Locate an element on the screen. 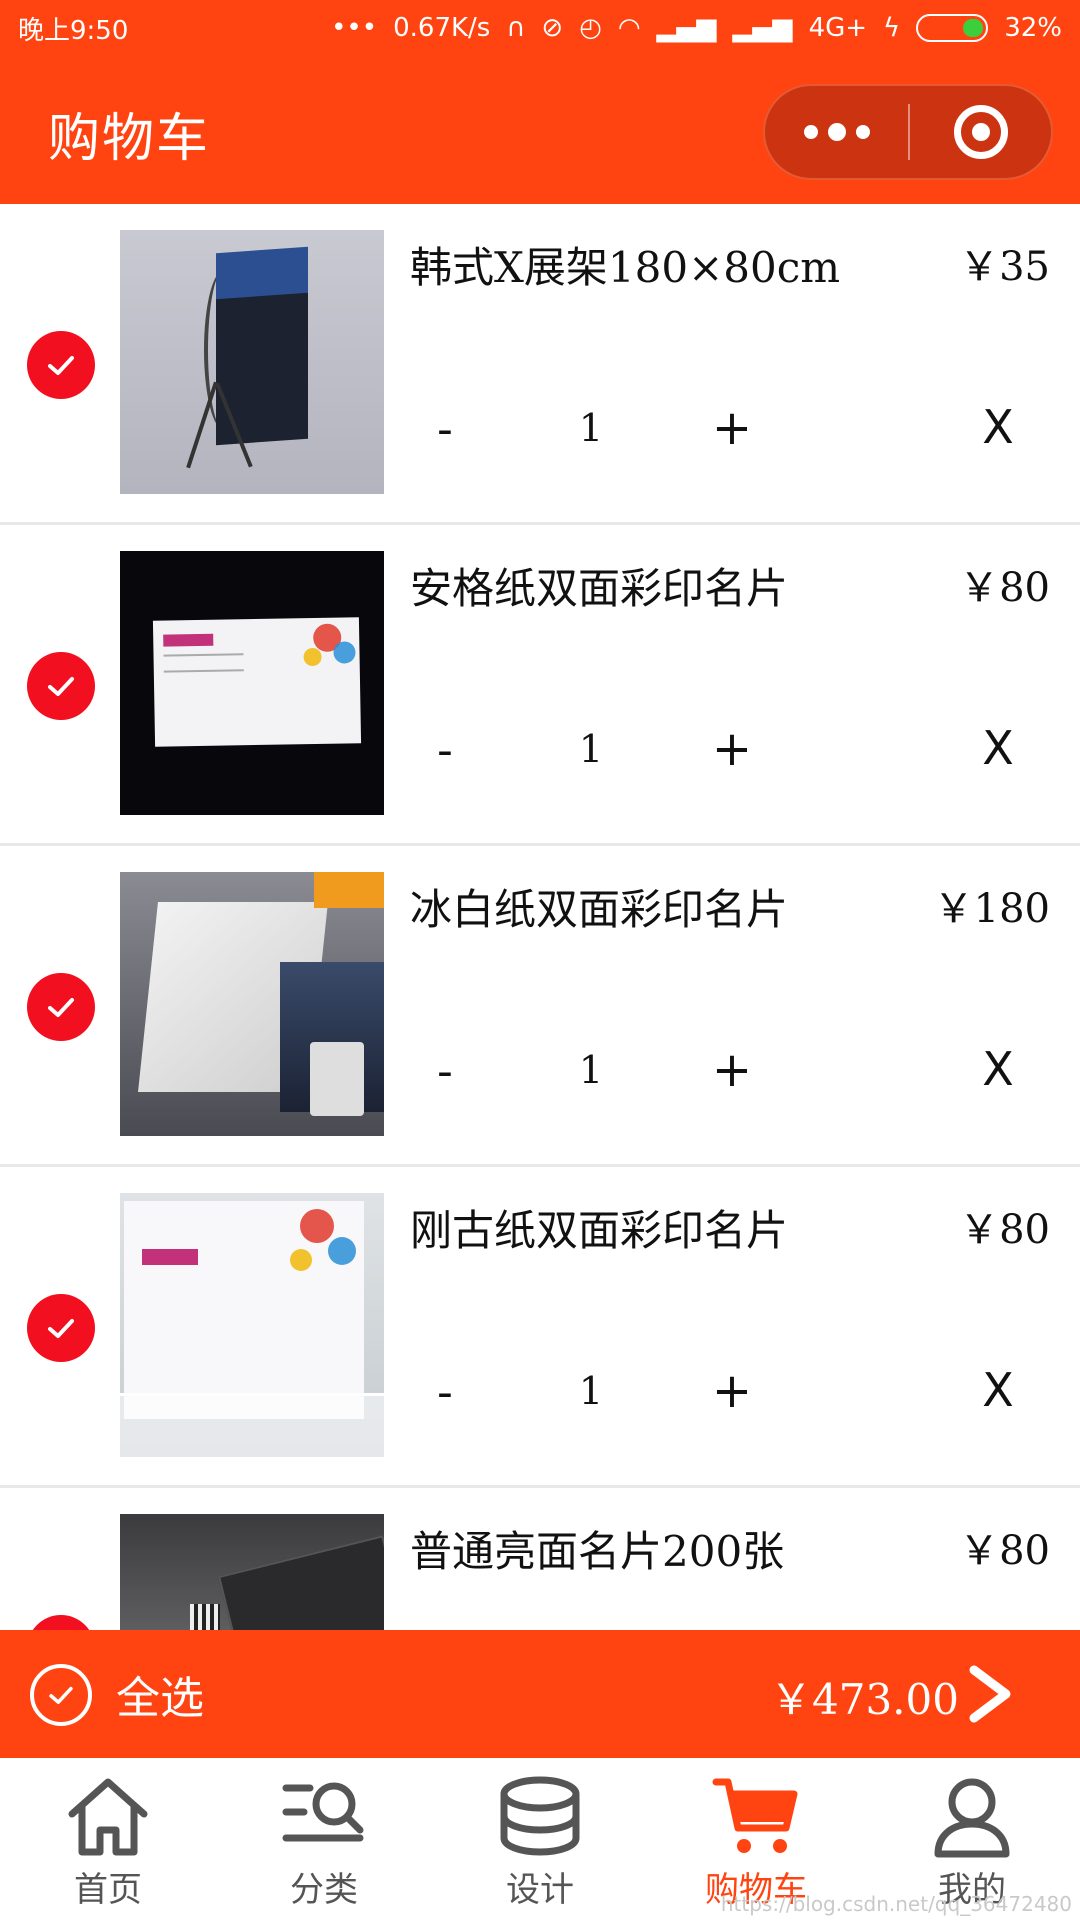  category-search-icon is located at coordinates (323, 1812).